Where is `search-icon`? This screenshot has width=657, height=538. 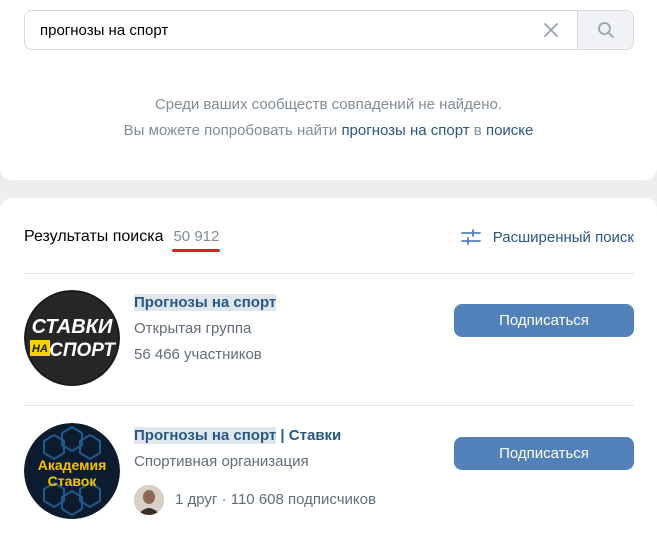 search-icon is located at coordinates (605, 30).